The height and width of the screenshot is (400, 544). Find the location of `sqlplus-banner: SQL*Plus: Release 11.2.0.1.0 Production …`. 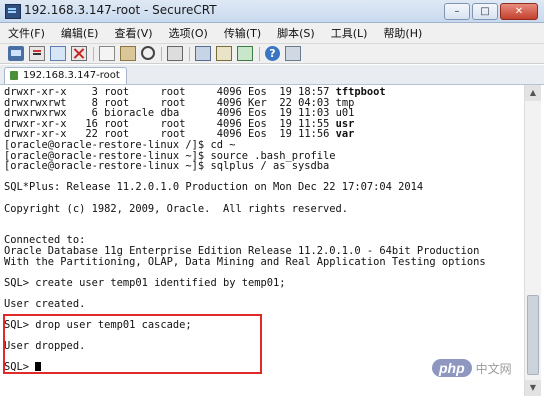

sqlplus-banner: SQL*Plus: Release 11.2.0.1.0 Production … is located at coordinates (214, 187).